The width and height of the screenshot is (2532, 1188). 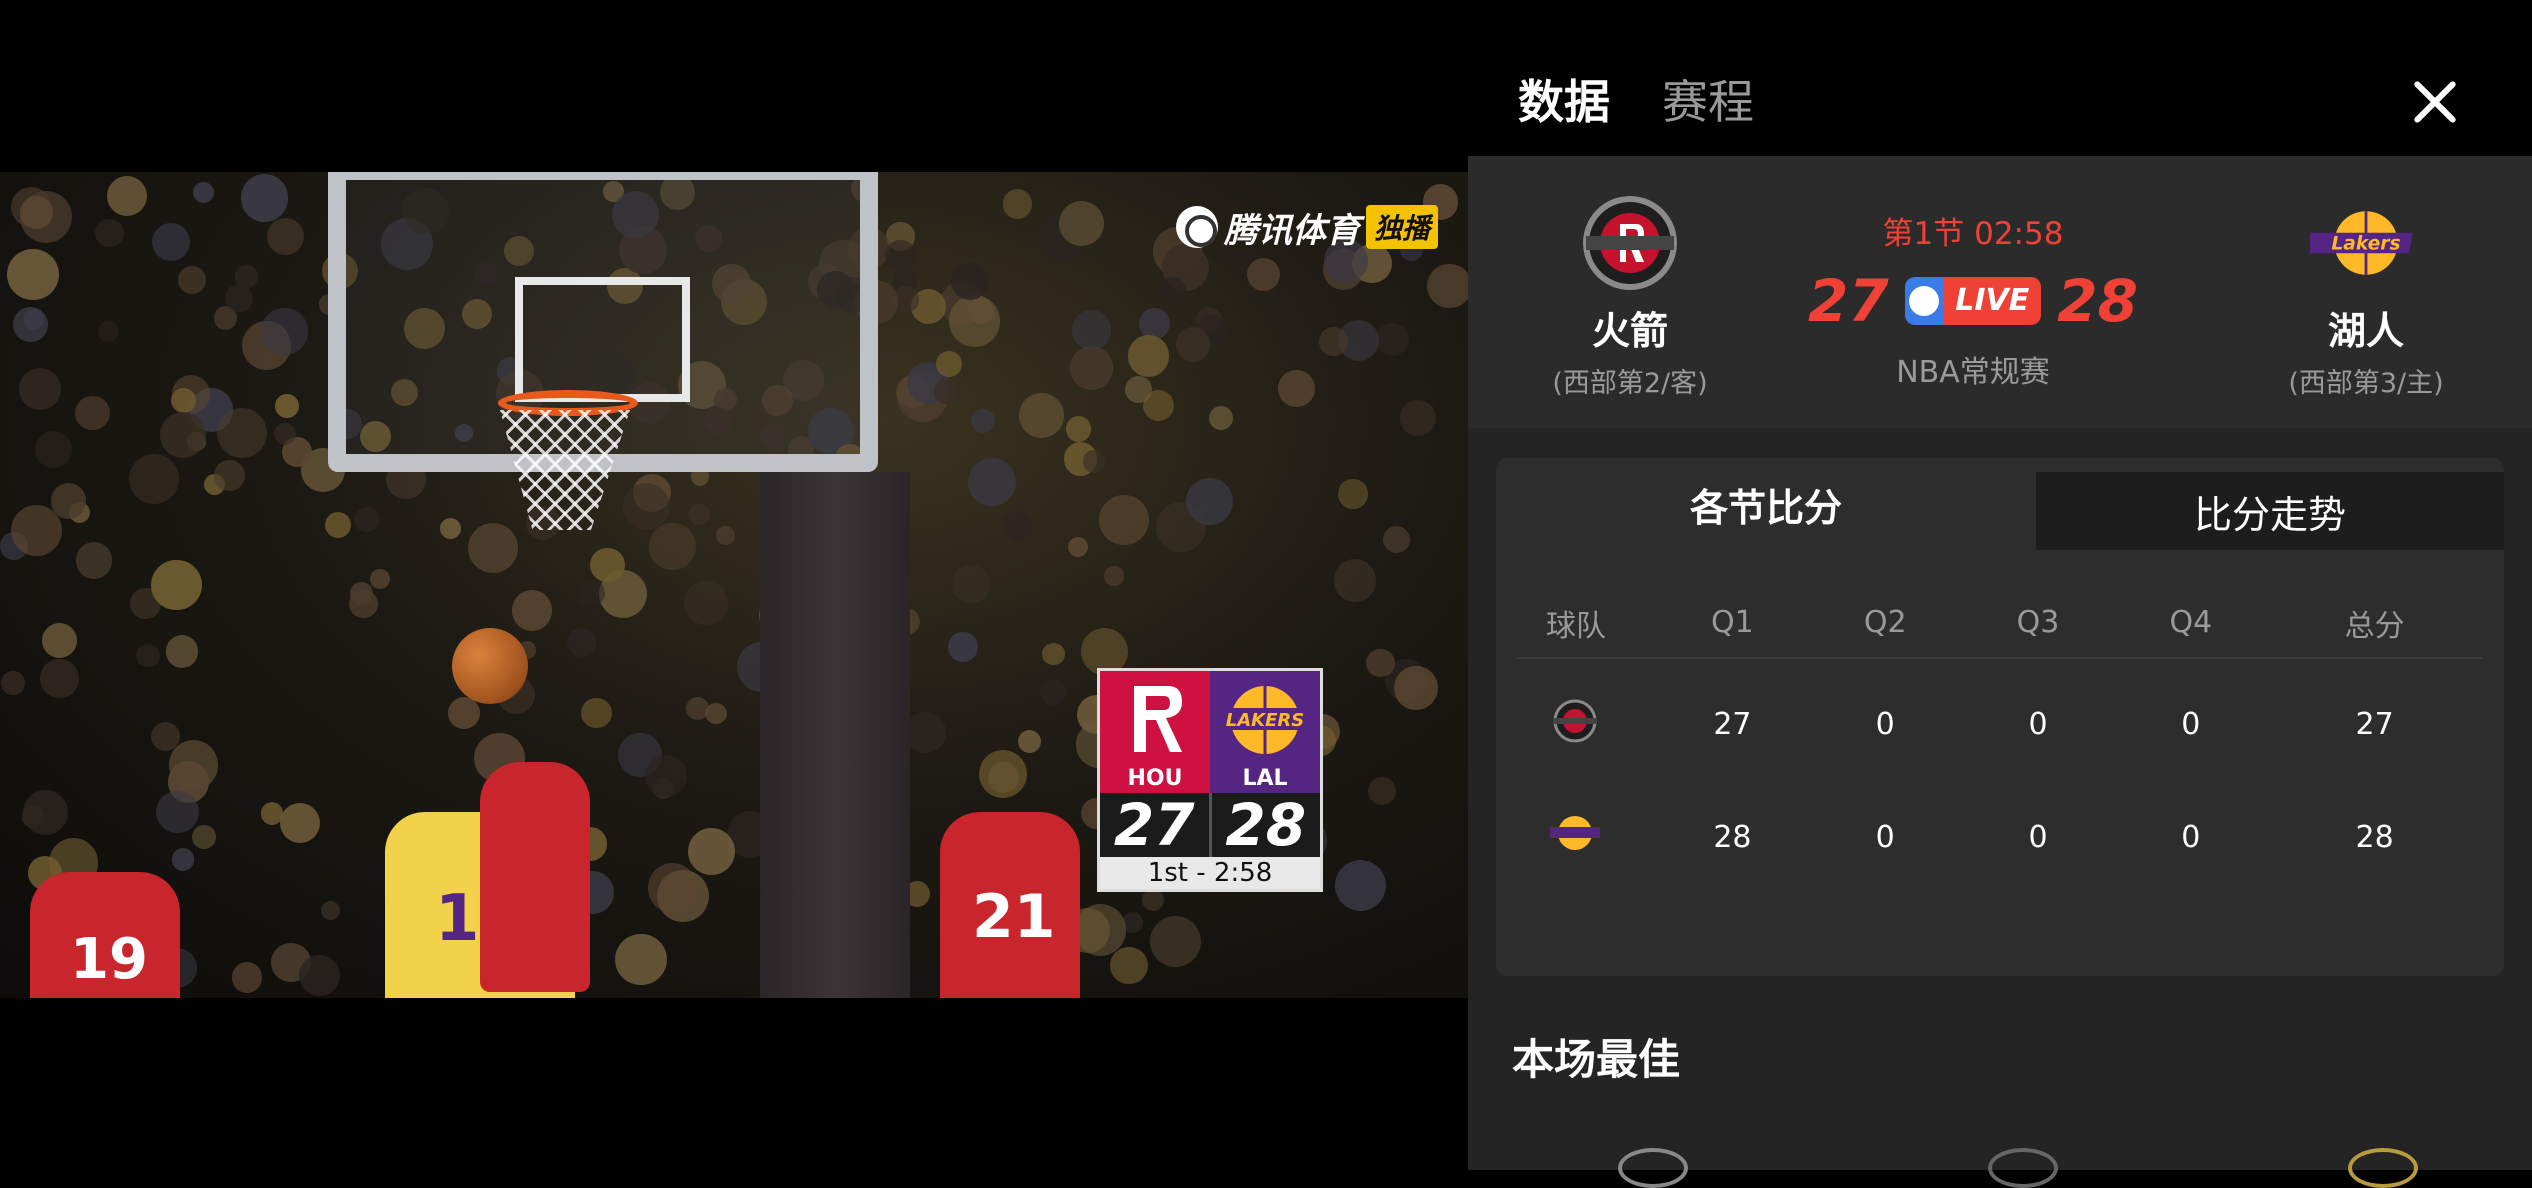 What do you see at coordinates (1586, 719) in the screenshot?
I see `rockets-logo-icon` at bounding box center [1586, 719].